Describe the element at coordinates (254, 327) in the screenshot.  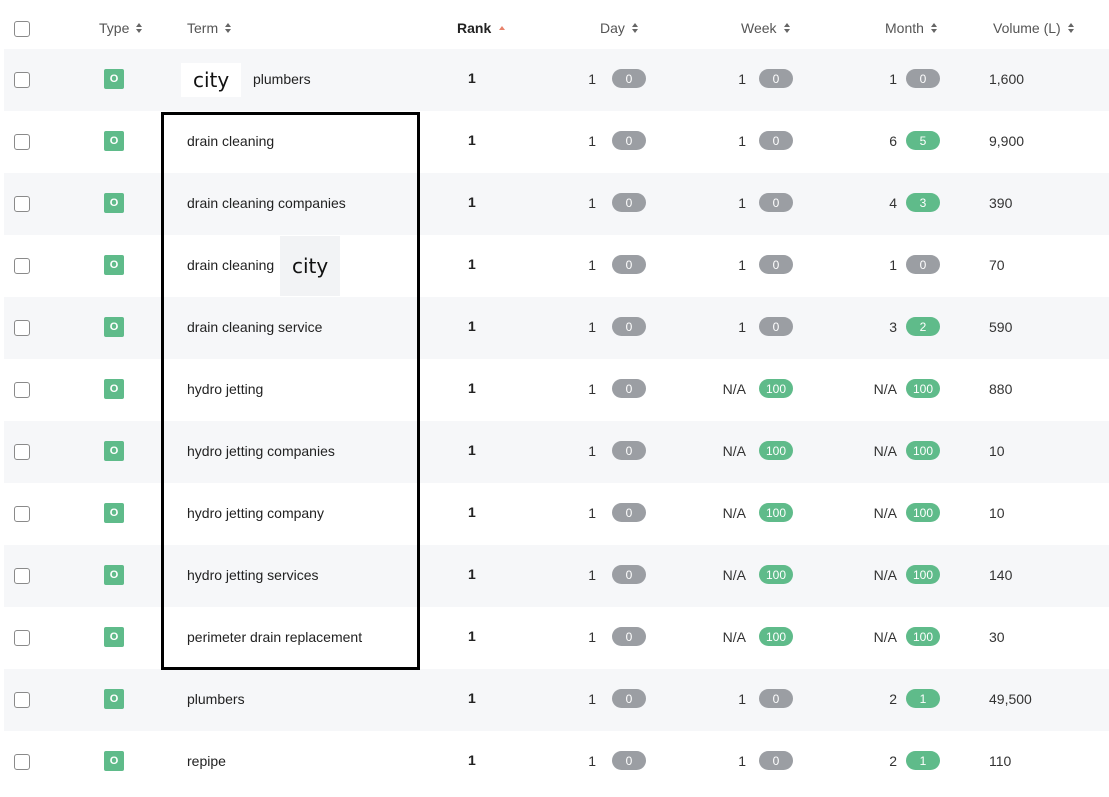
I see `term-label: drain cleaning service` at that location.